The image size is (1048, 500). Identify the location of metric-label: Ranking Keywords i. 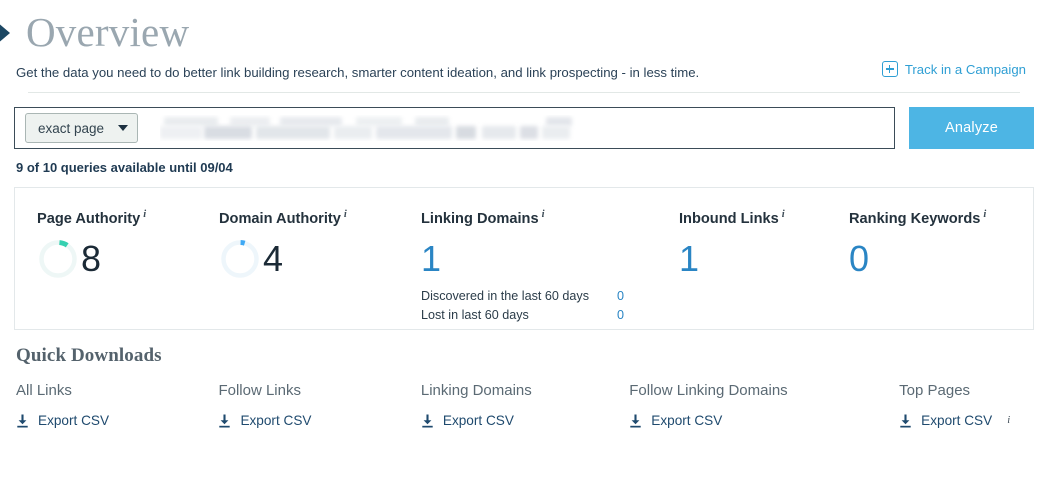
(918, 218).